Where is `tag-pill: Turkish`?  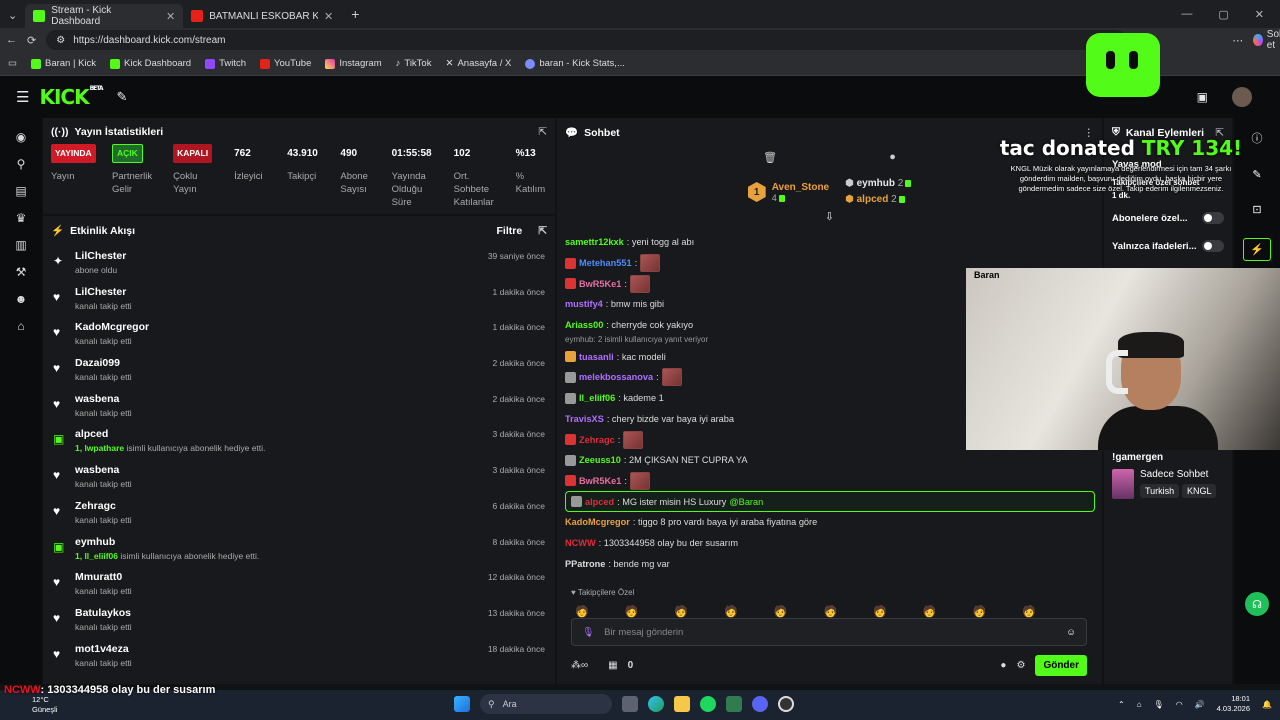
tag-pill: Turkish is located at coordinates (1160, 491).